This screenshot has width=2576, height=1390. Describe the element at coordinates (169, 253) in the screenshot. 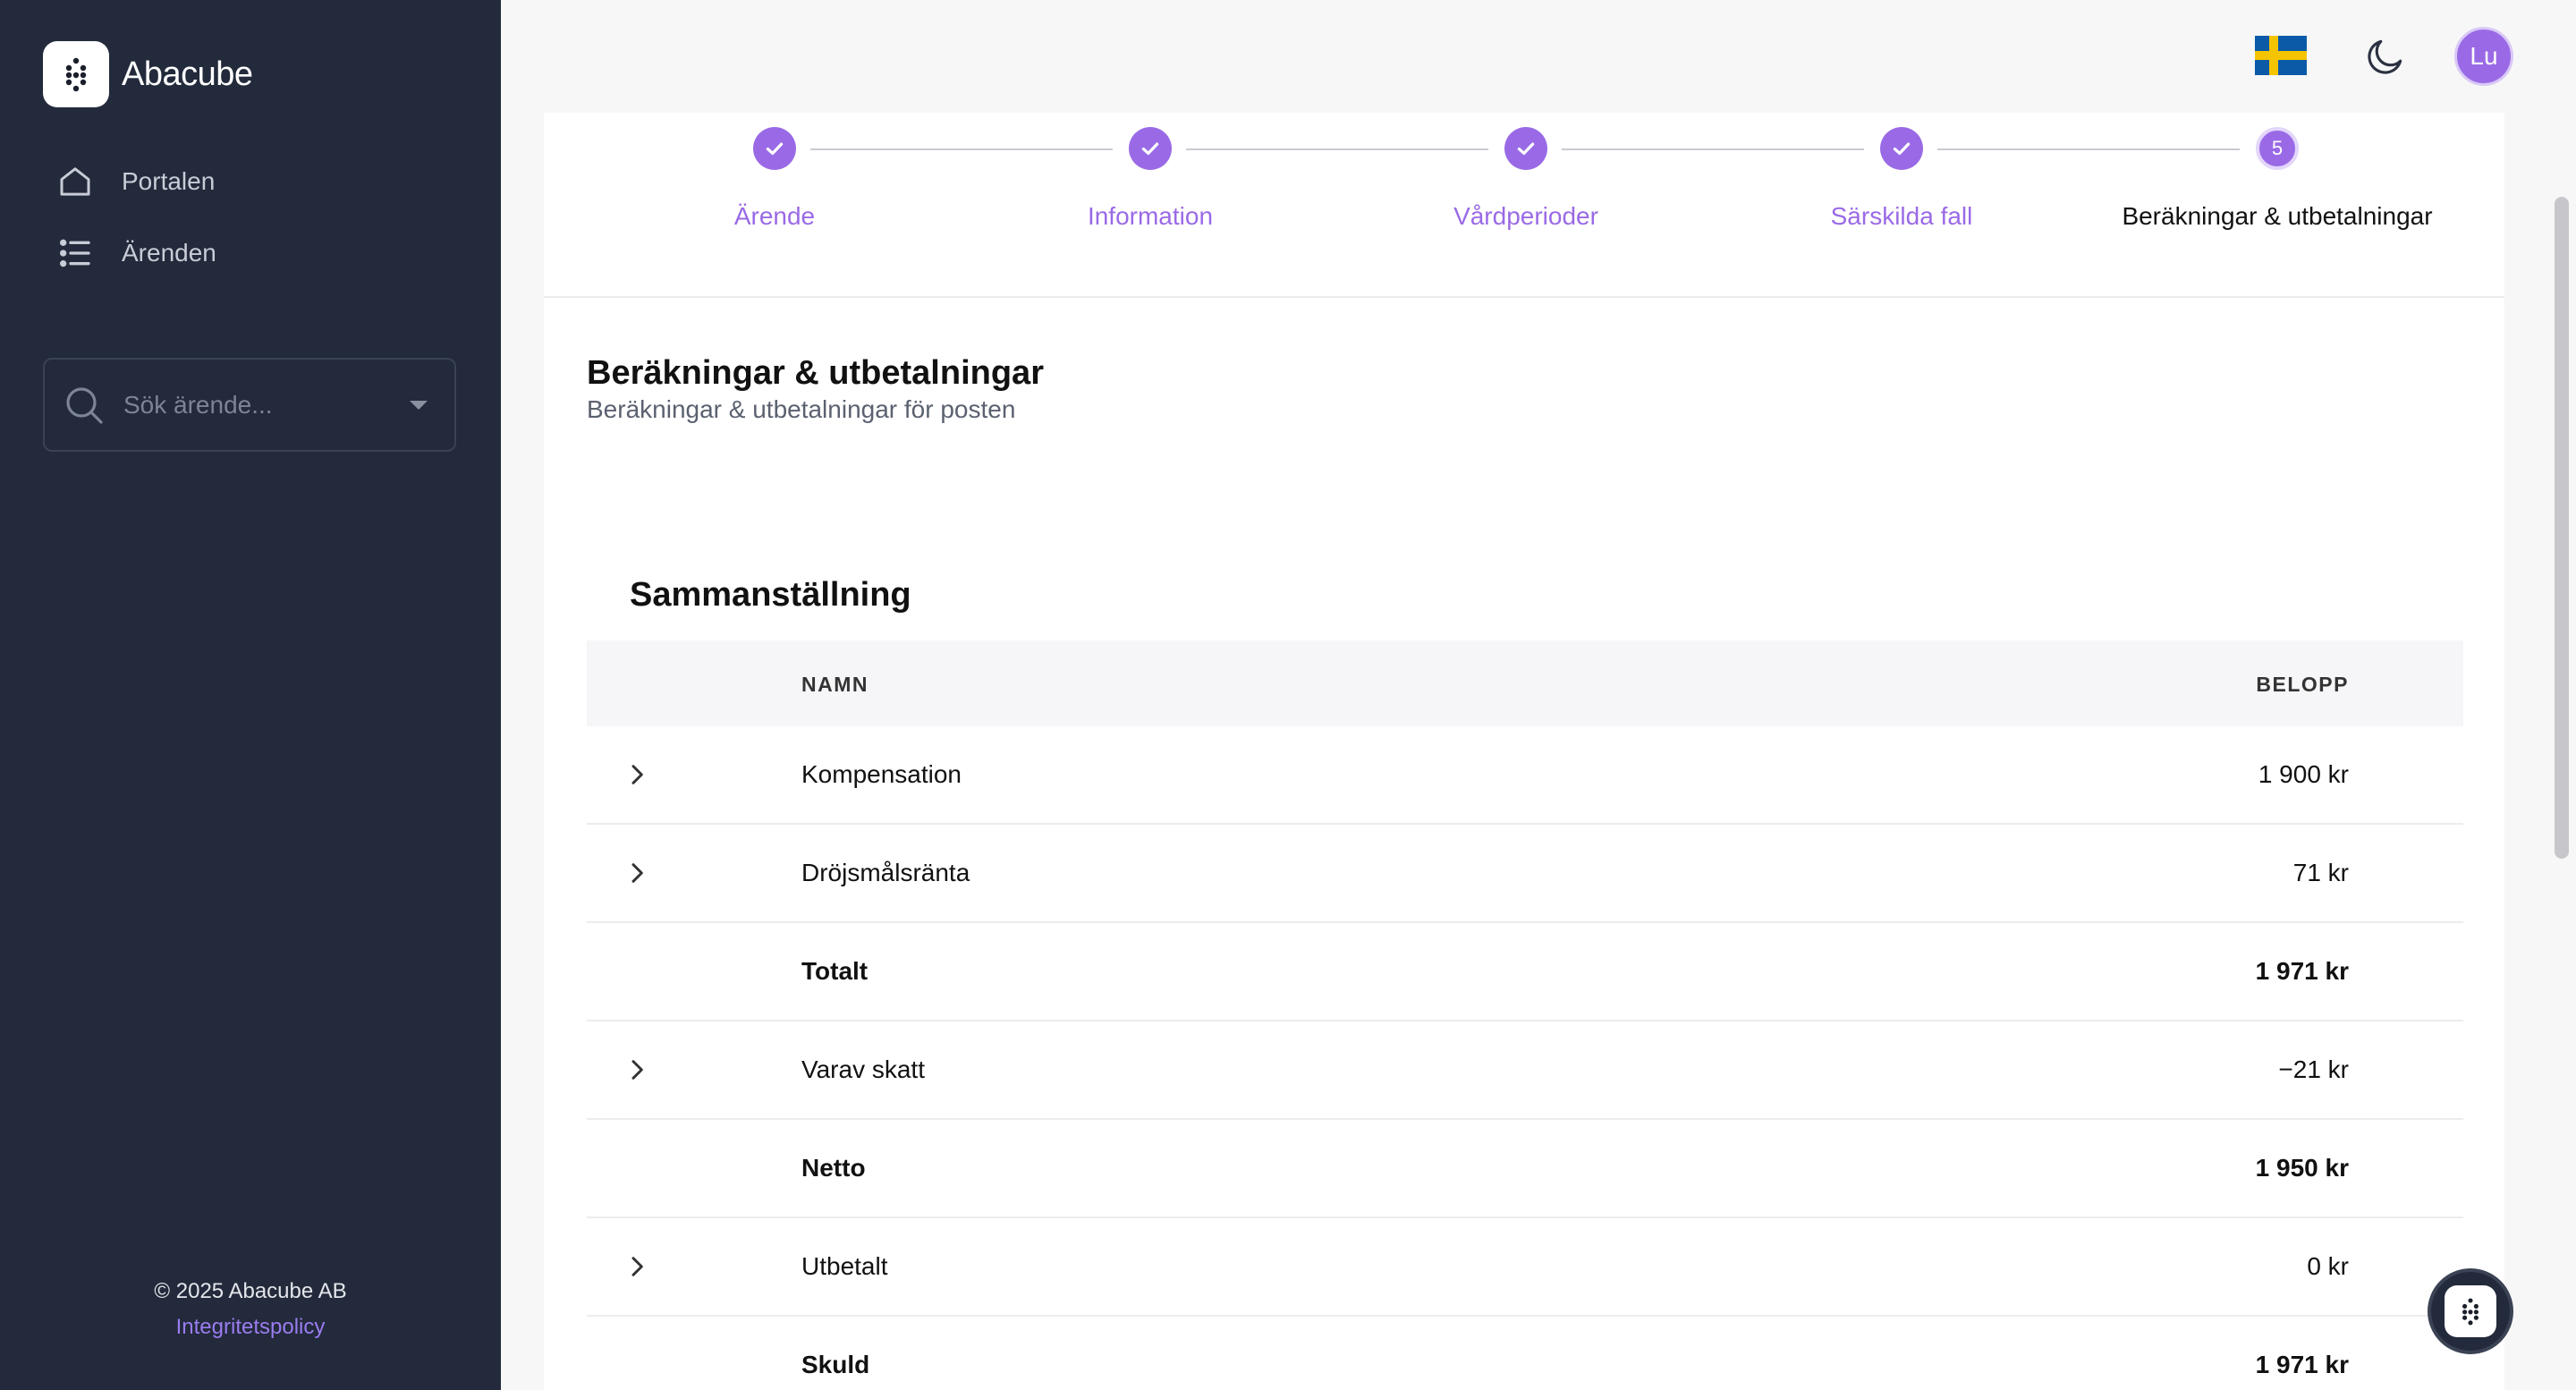

I see `sidebar-item-label: Ärenden` at that location.